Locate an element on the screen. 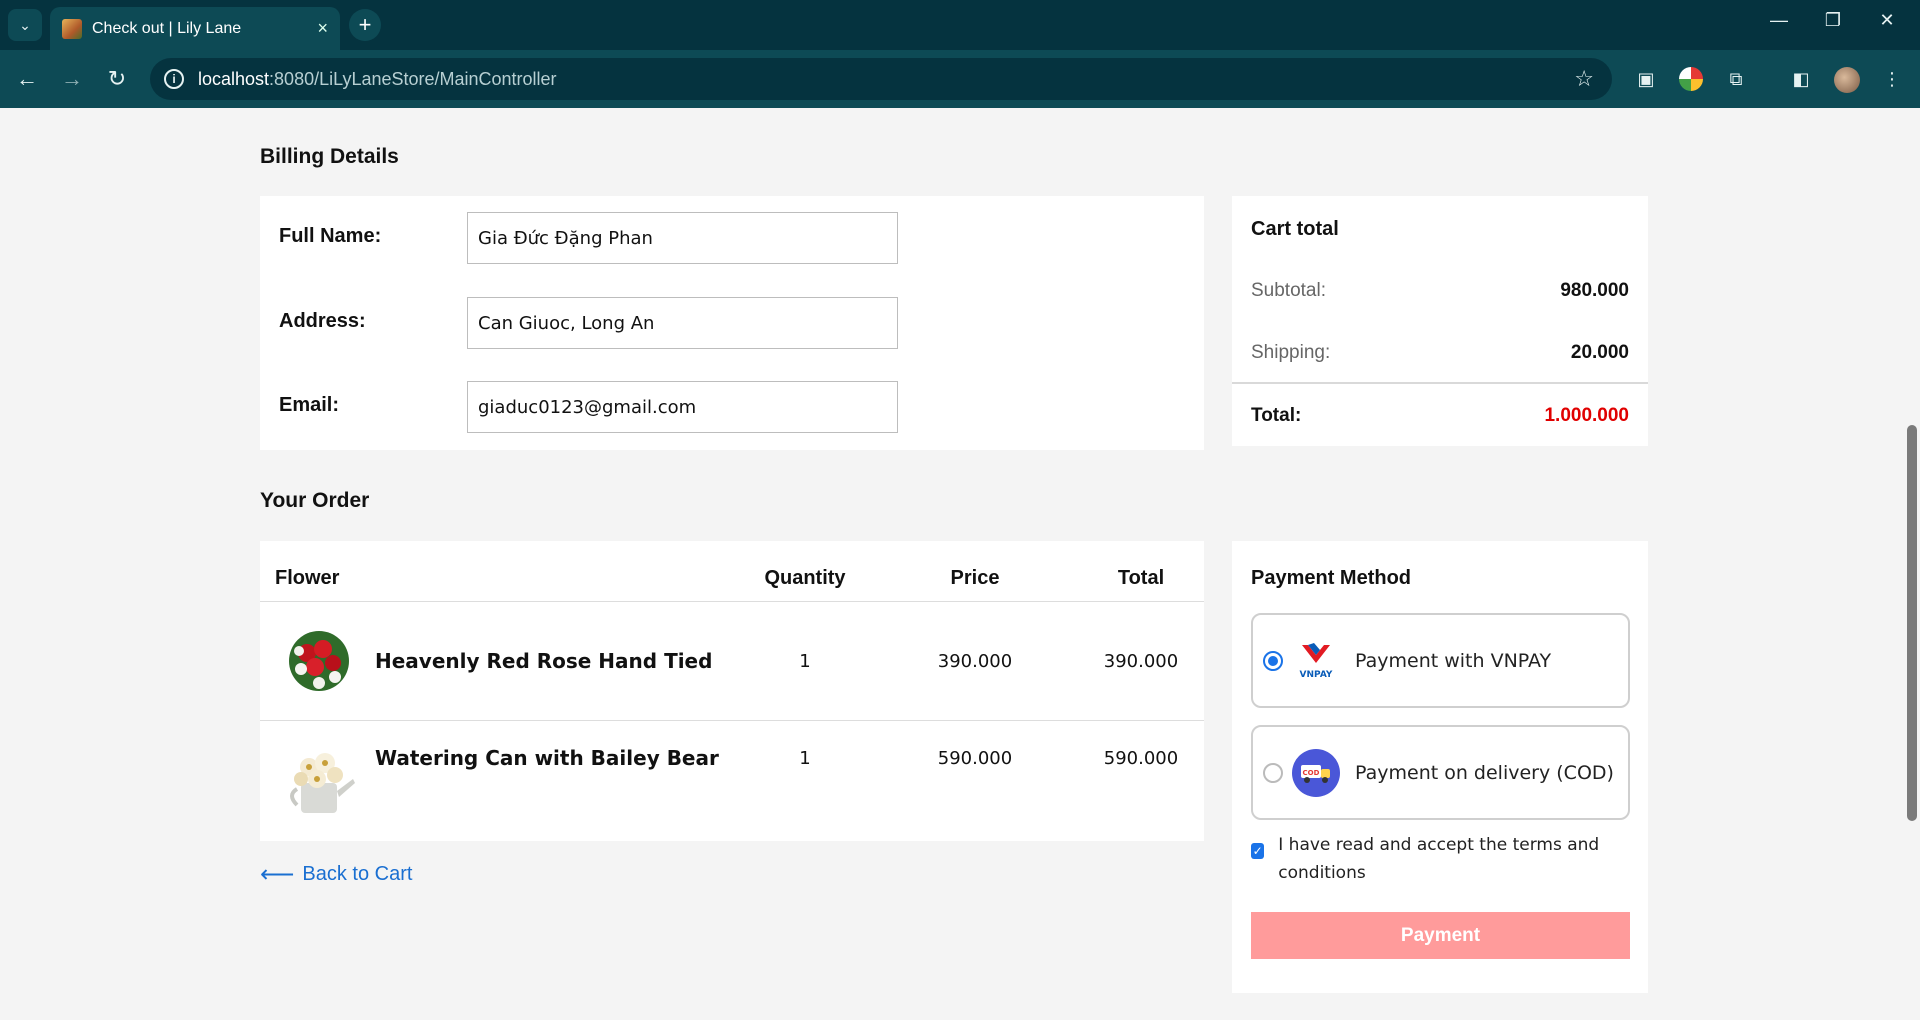  svg-text: VNPAY is located at coordinates (1316, 675).